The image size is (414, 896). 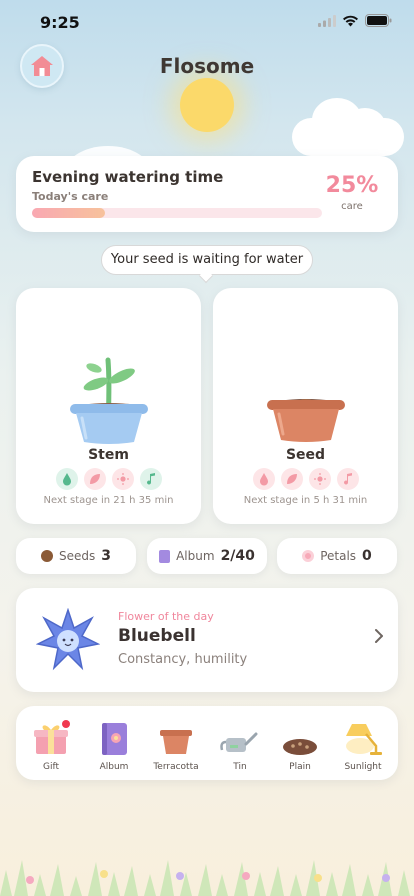 What do you see at coordinates (378, 20) in the screenshot?
I see `battery-icon` at bounding box center [378, 20].